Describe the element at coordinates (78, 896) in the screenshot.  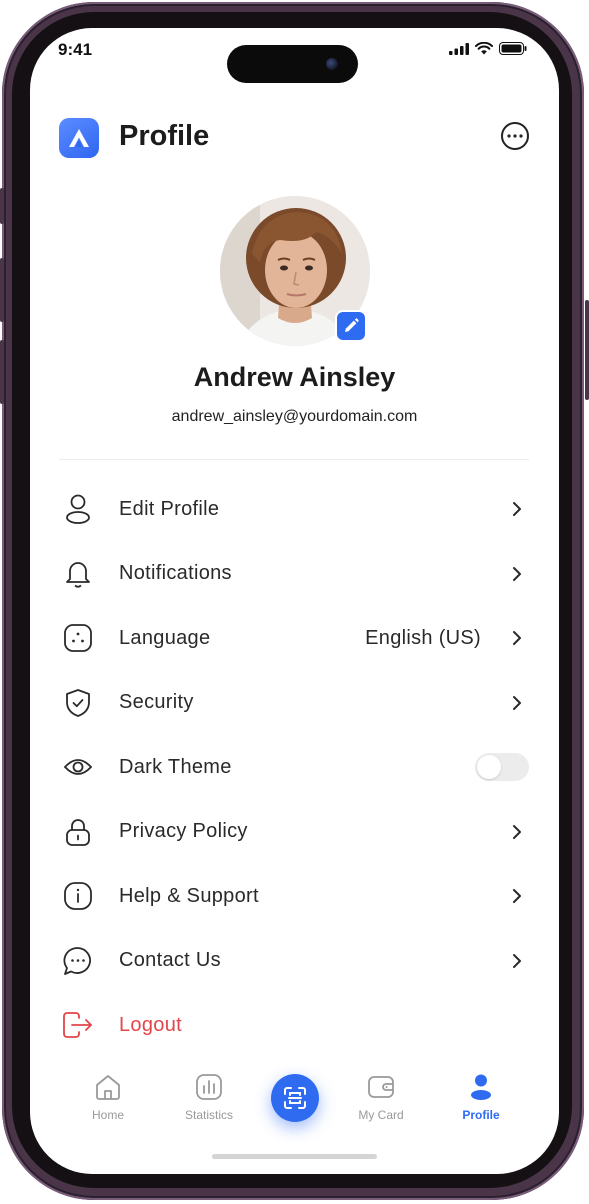
I see `info-icon` at that location.